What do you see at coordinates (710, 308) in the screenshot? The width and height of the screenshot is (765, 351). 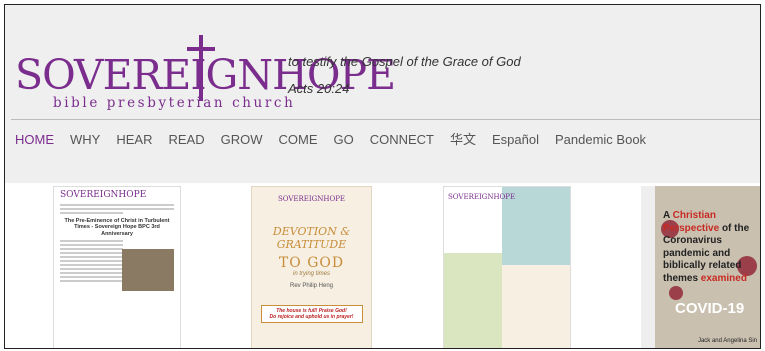 I see `book-cover-covid-label: COVID-19` at bounding box center [710, 308].